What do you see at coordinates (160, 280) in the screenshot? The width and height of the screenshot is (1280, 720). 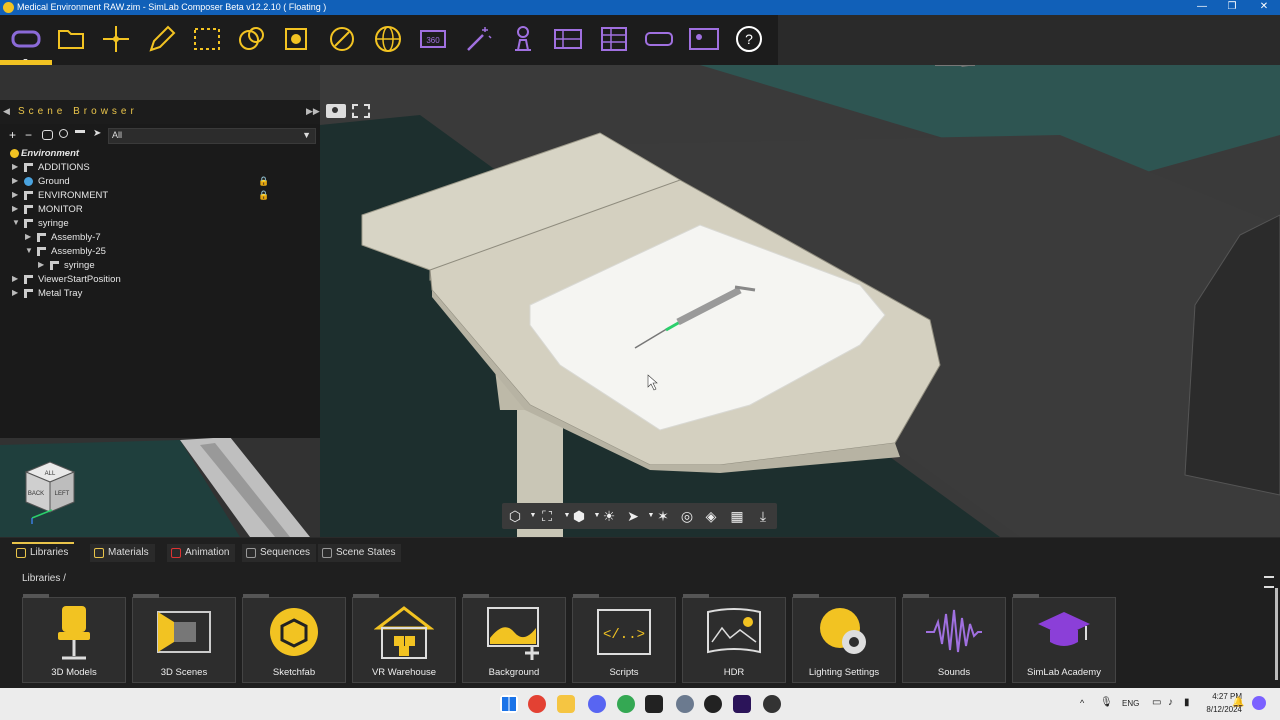 I see `tree-item: ▶ ViewerStartPosition` at bounding box center [160, 280].